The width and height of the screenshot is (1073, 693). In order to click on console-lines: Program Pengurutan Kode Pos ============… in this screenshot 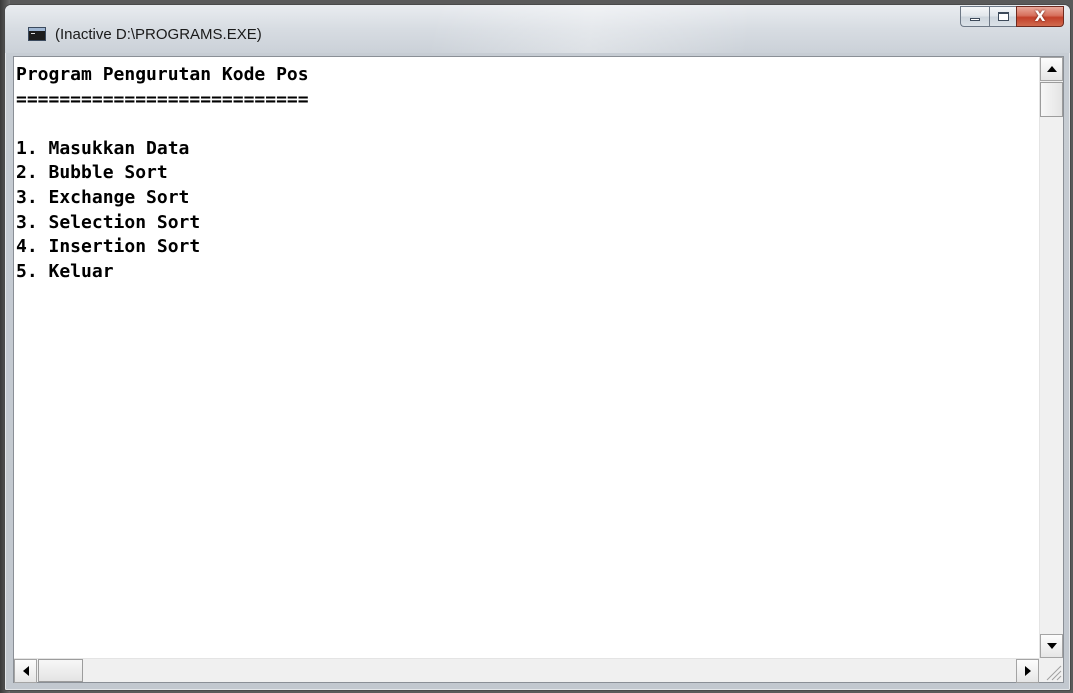, I will do `click(162, 173)`.